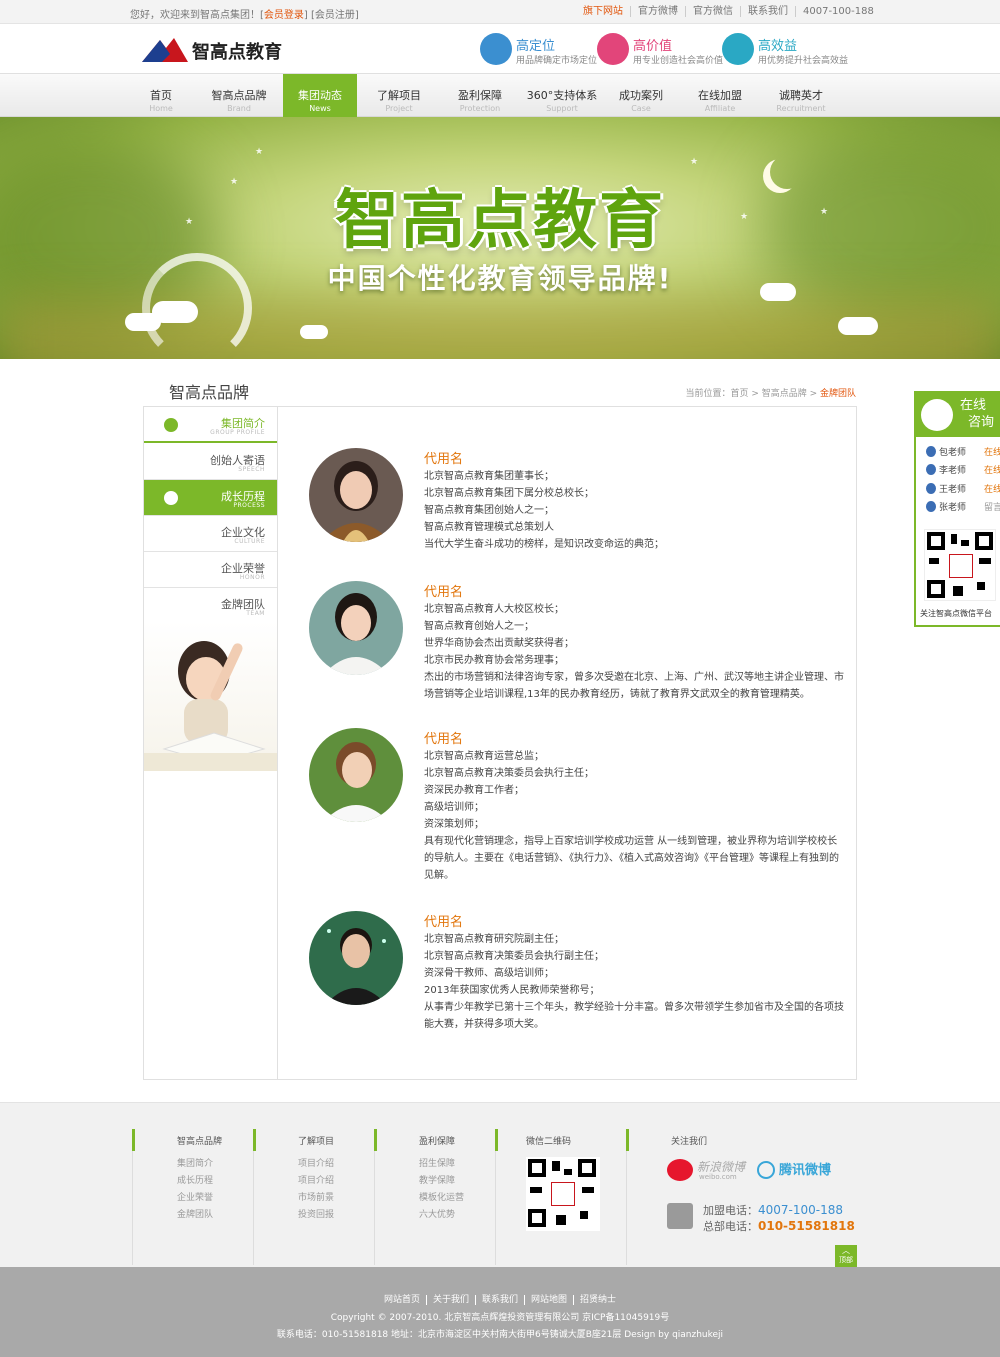  Describe the element at coordinates (239, 95) in the screenshot. I see `nav-brand: 智高点品牌 Brand` at that location.